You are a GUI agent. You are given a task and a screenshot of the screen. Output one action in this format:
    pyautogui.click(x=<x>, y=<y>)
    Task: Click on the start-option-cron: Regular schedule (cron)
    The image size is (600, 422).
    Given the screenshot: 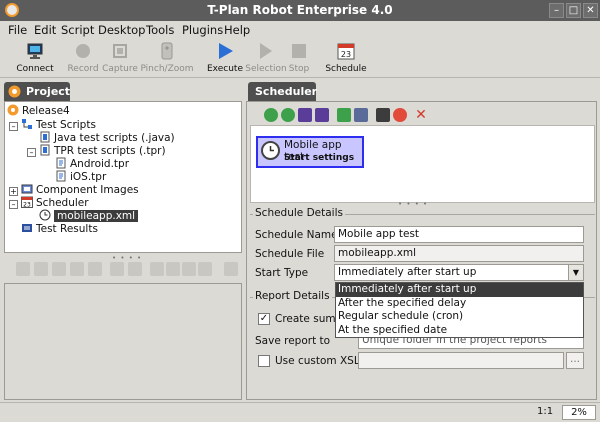 What is the action you would take?
    pyautogui.click(x=459, y=317)
    